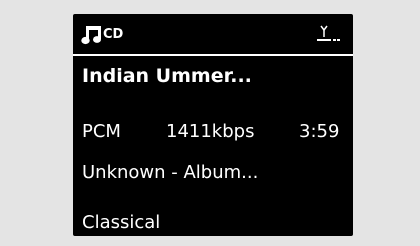 The image size is (420, 246). Describe the element at coordinates (328, 33) in the screenshot. I see `signal-antenna-icon` at that location.